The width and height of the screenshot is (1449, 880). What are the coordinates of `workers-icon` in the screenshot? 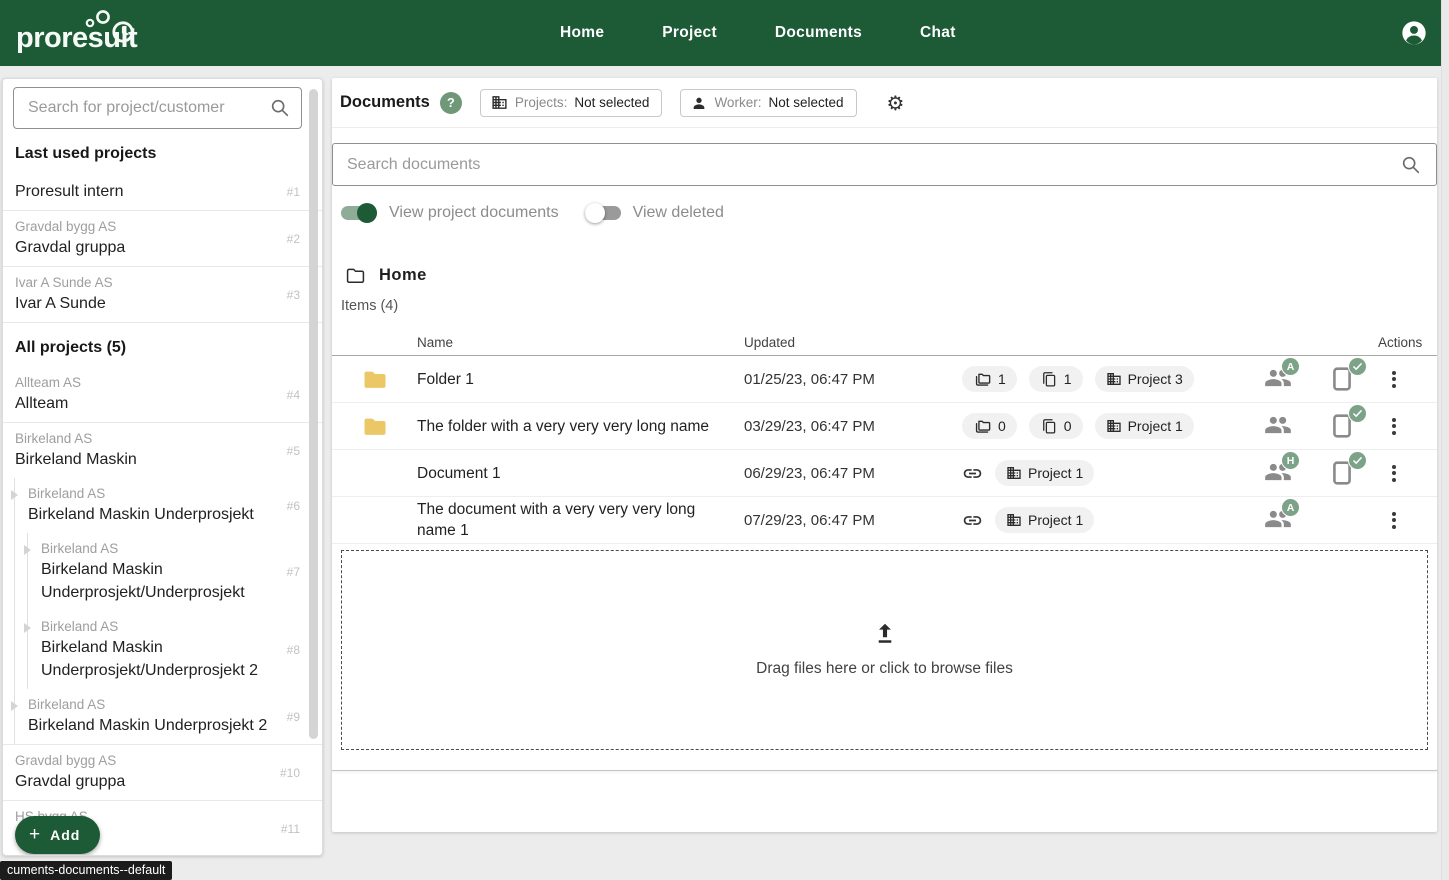 It's located at (1278, 425).